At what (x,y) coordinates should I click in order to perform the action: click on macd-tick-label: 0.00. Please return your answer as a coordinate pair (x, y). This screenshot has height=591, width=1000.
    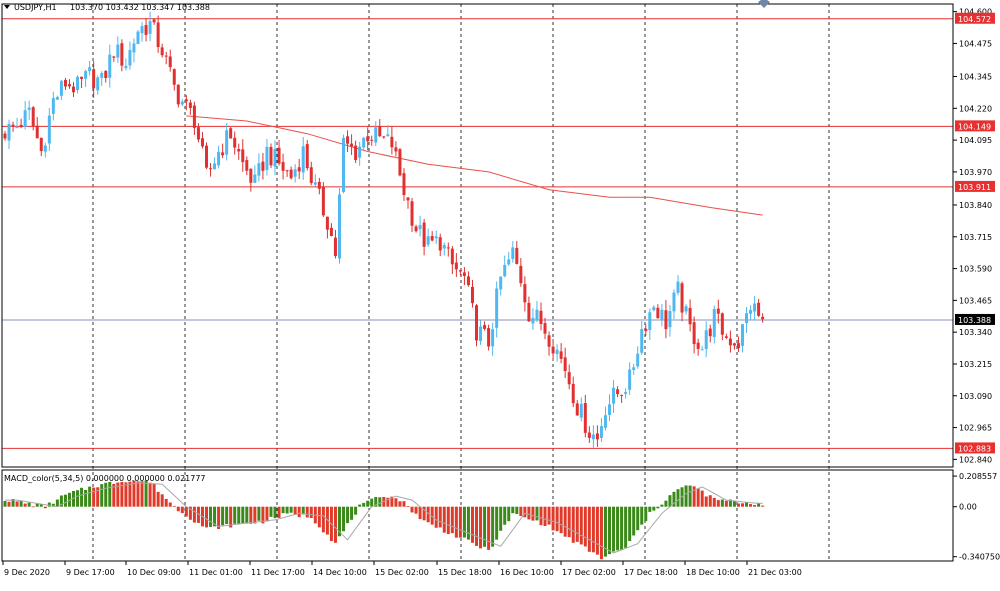
    Looking at the image, I should click on (968, 507).